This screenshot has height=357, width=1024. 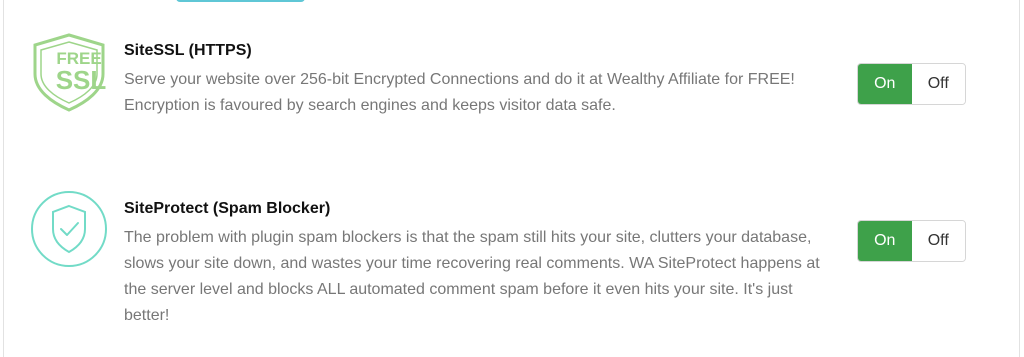 I want to click on ssl-shield-icon: FREE SSL, so click(x=69, y=72).